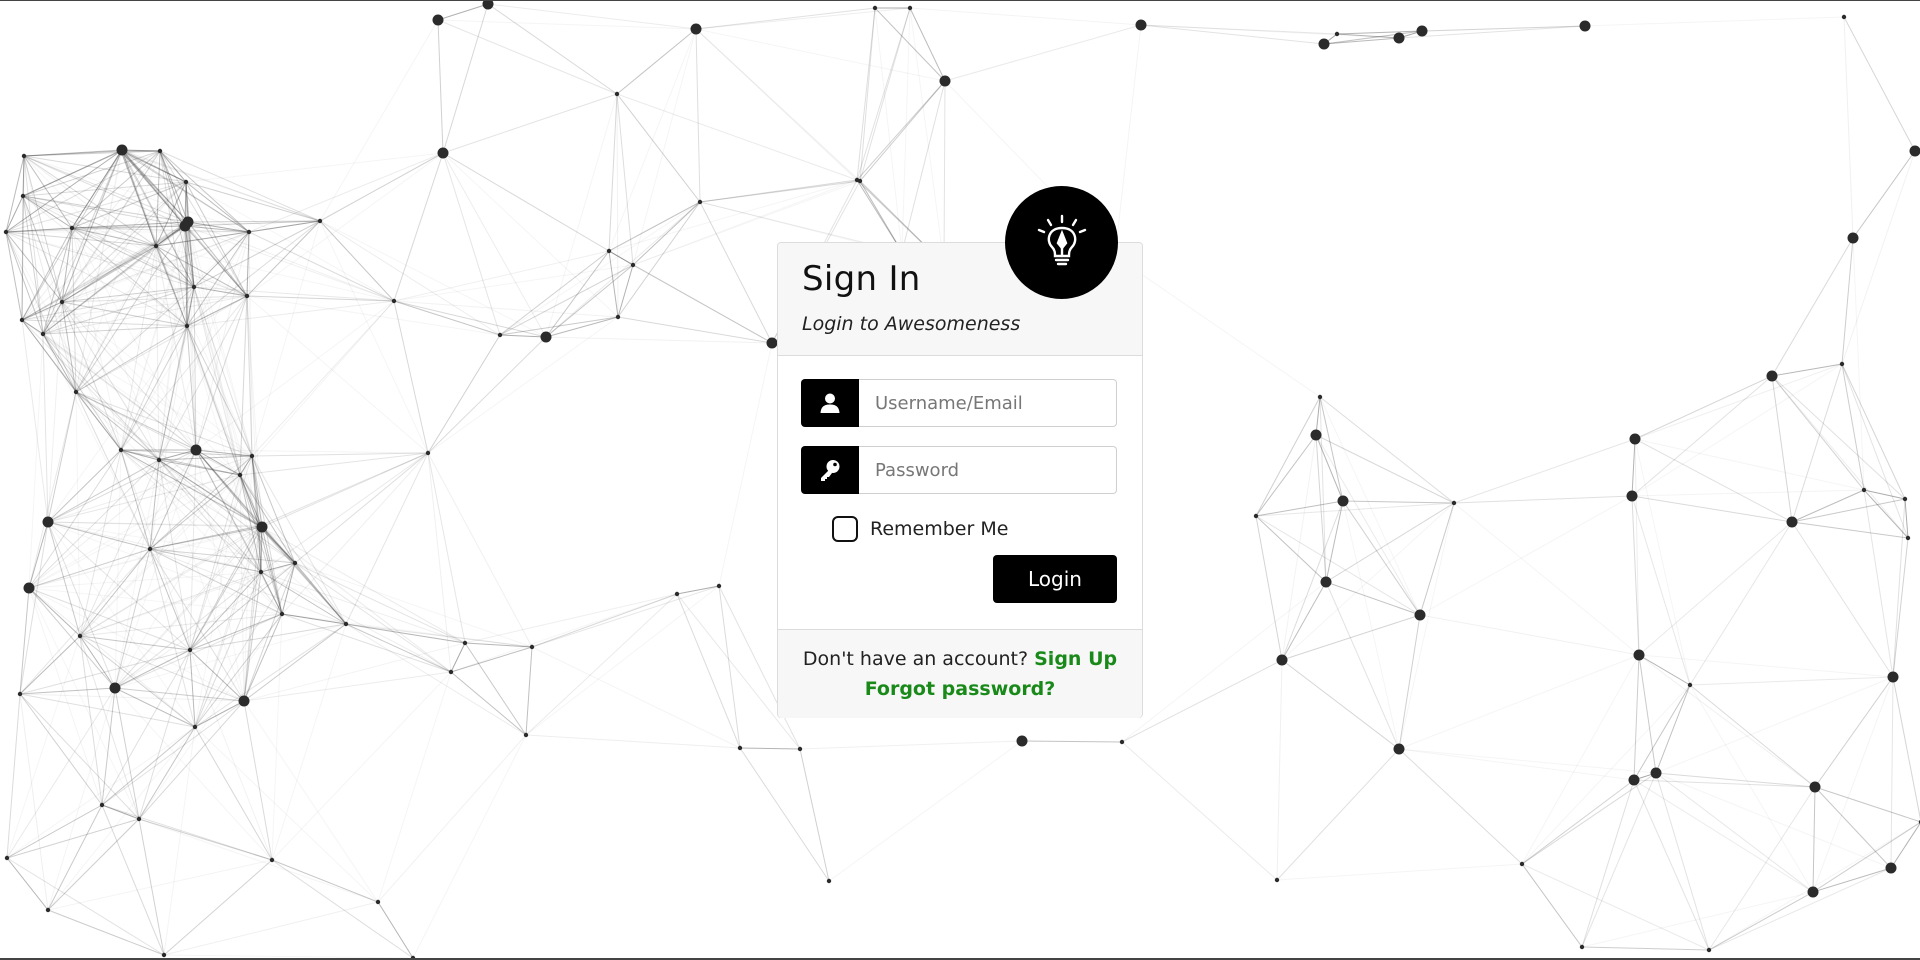 This screenshot has height=960, width=1920. I want to click on top-border, so click(960, 0).